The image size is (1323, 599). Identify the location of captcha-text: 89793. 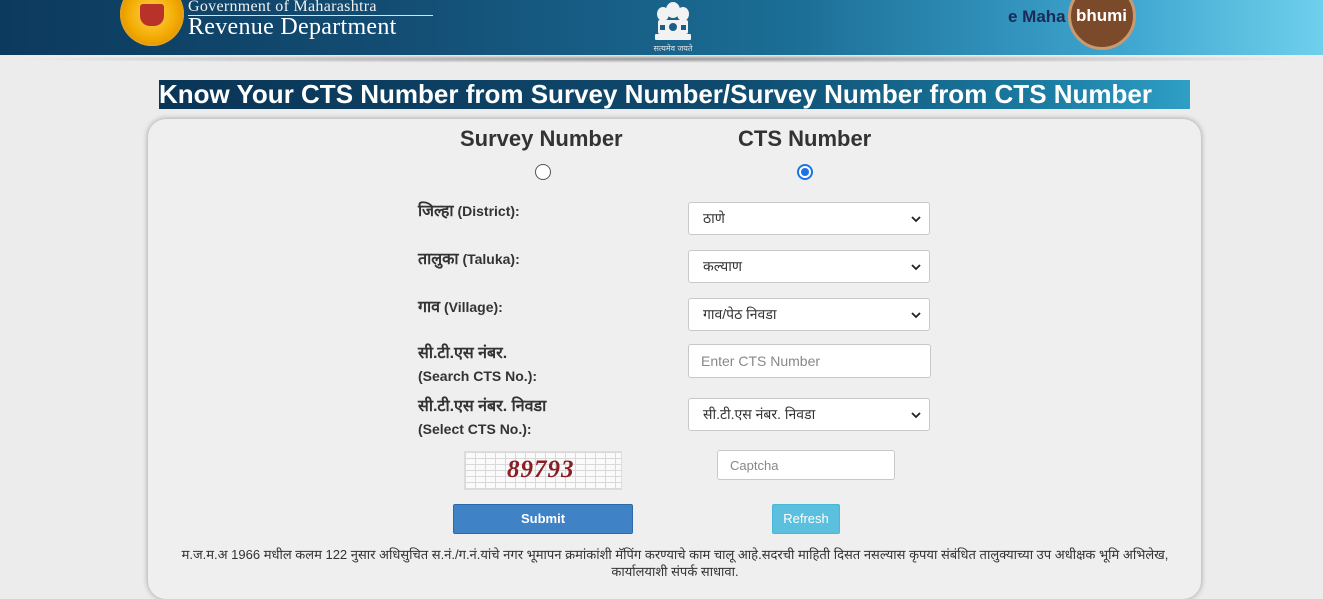
(541, 469).